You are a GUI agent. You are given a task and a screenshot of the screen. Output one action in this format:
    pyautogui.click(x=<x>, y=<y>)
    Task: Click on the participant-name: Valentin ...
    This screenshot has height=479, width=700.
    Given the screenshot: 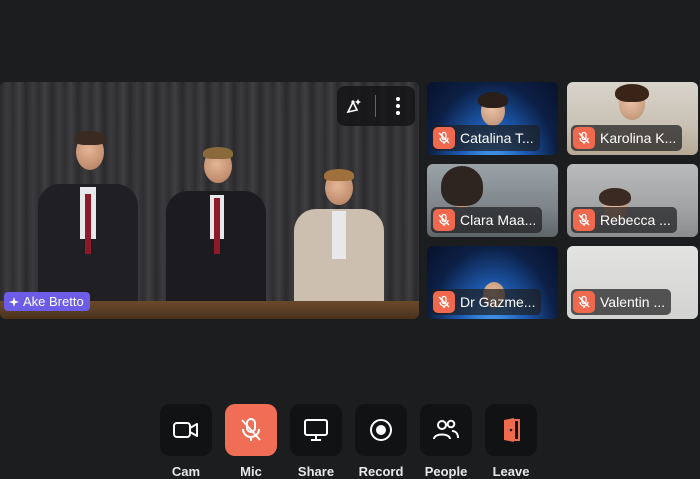 What is the action you would take?
    pyautogui.click(x=633, y=302)
    